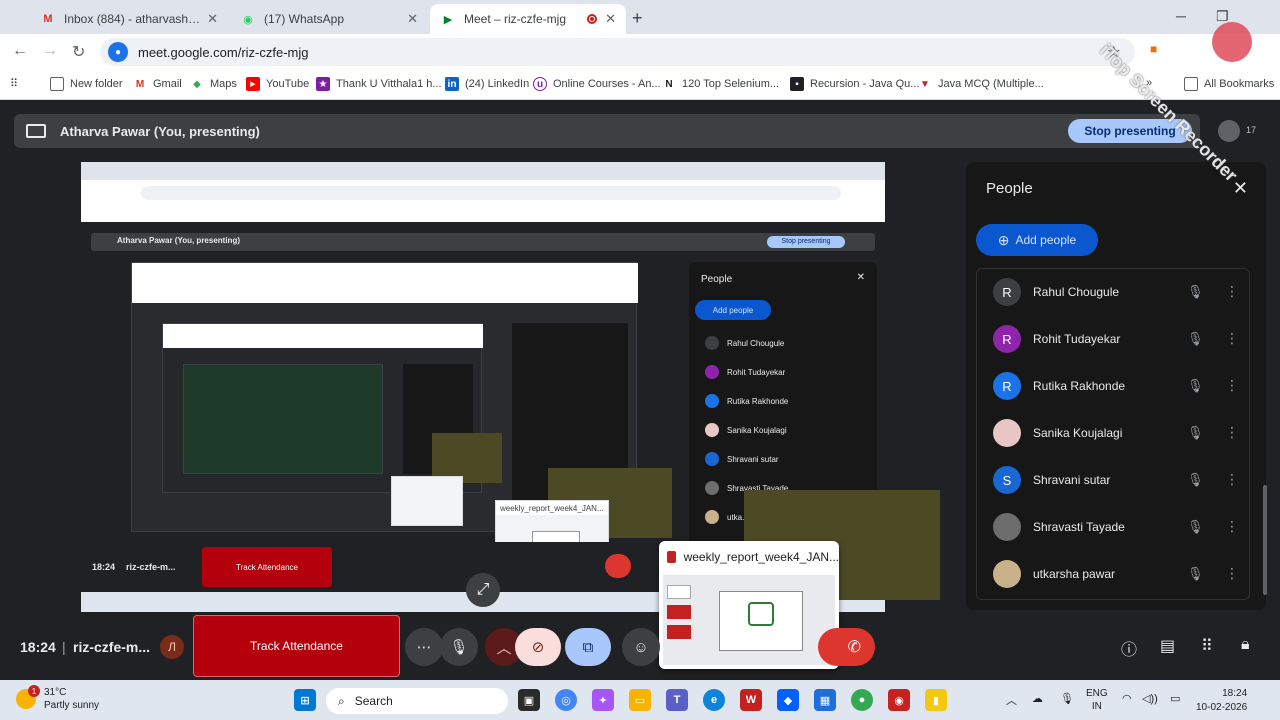 The width and height of the screenshot is (1280, 720). I want to click on taskbar-search: ⌕ Search, so click(417, 701).